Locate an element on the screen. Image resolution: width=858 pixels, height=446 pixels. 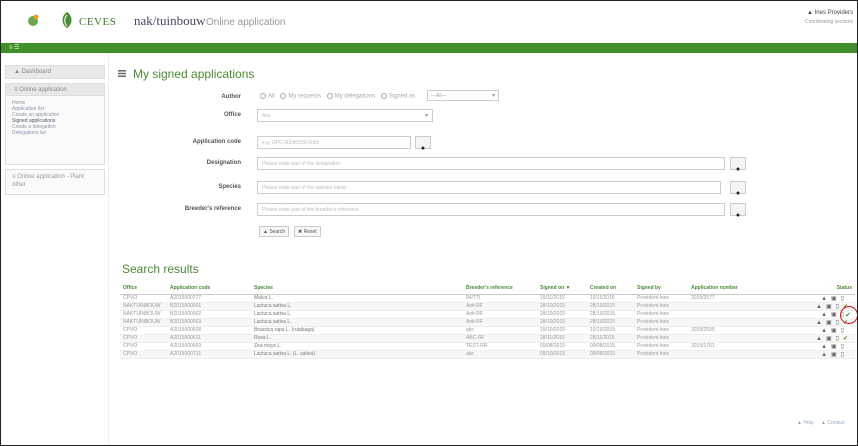
breeders-reference-search-button: ● is located at coordinates (738, 211).